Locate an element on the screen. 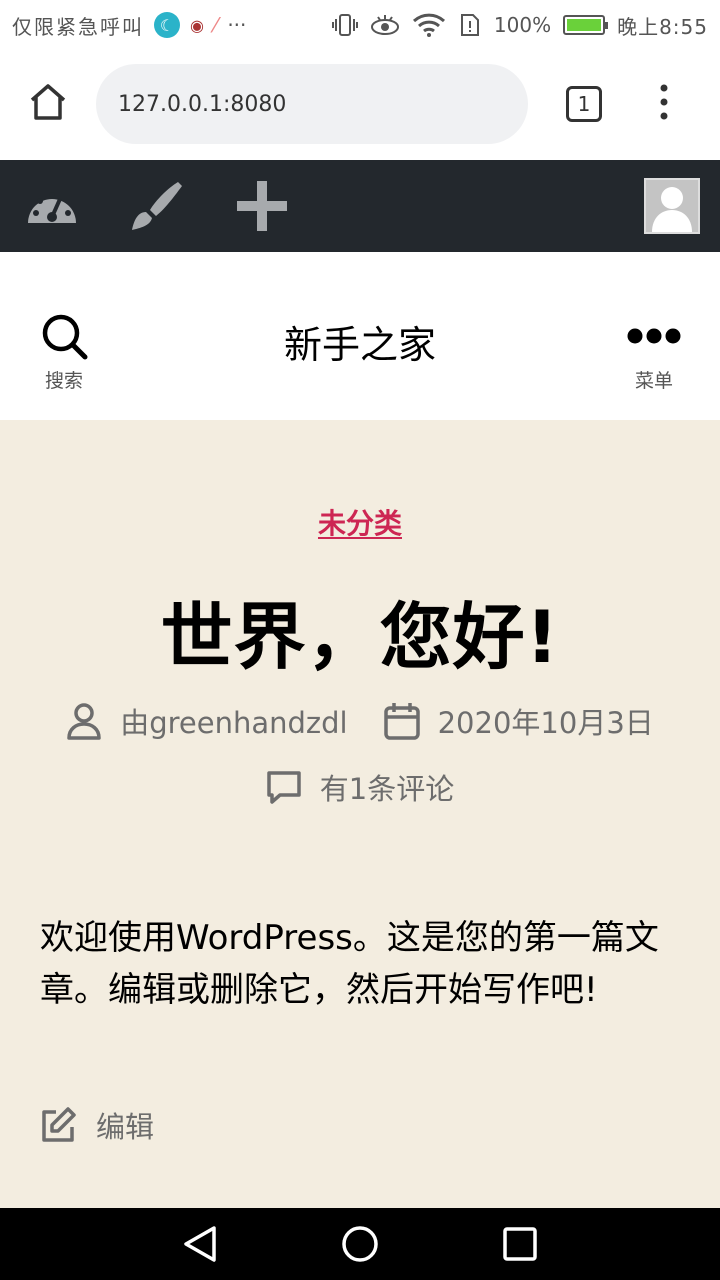  wp-admin-bar is located at coordinates (360, 206).